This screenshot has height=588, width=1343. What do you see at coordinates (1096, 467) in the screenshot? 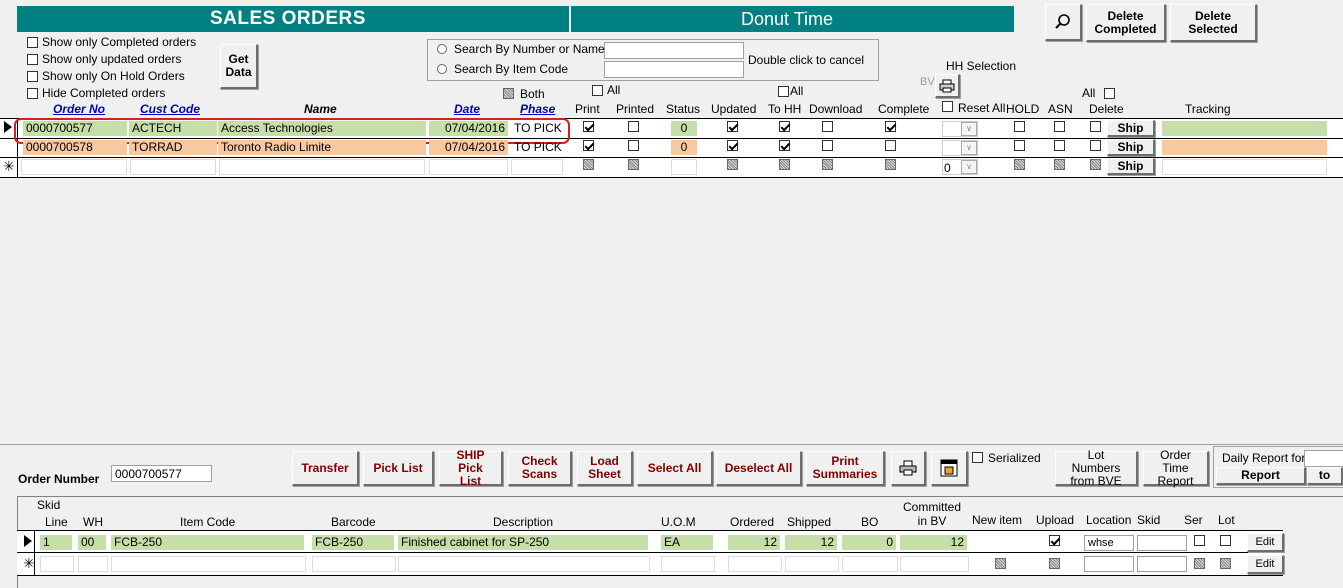
I see `lot-numbers-button: Lot Numbers from BVE` at bounding box center [1096, 467].